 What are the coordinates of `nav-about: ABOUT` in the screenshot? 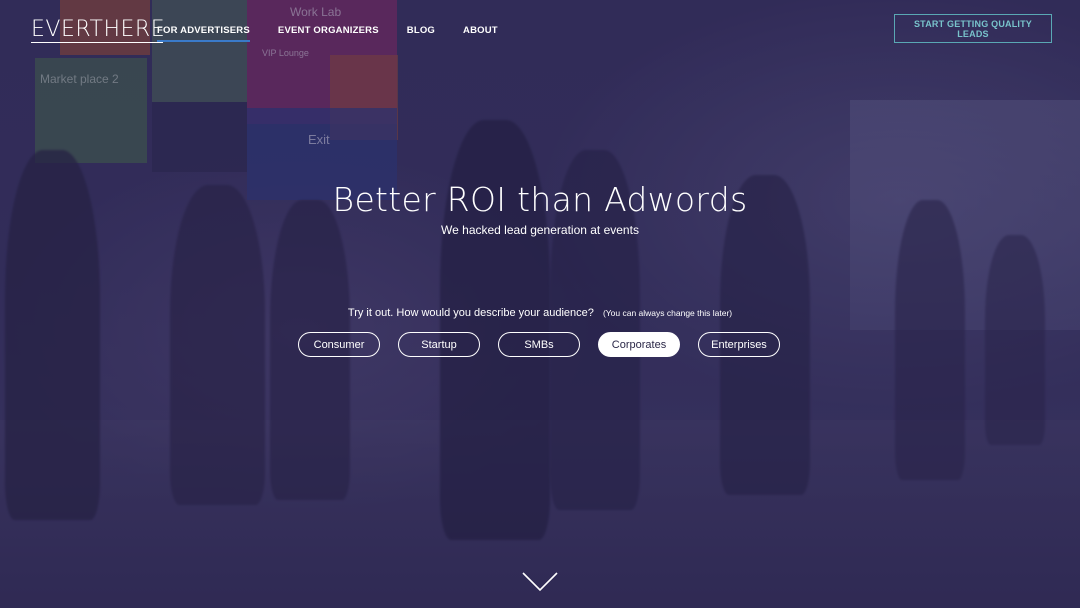 It's located at (480, 33).